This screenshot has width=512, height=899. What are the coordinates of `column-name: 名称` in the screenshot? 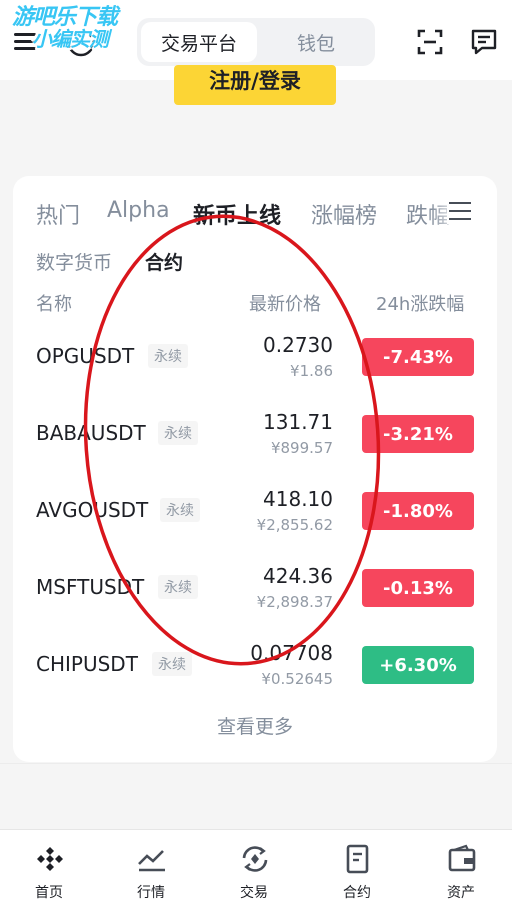 It's located at (54, 304).